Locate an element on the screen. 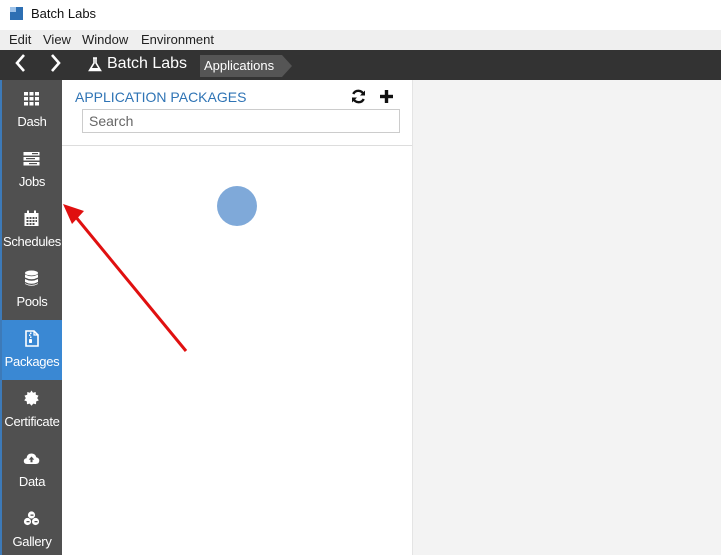 The height and width of the screenshot is (560, 721). refresh-icon is located at coordinates (358, 96).